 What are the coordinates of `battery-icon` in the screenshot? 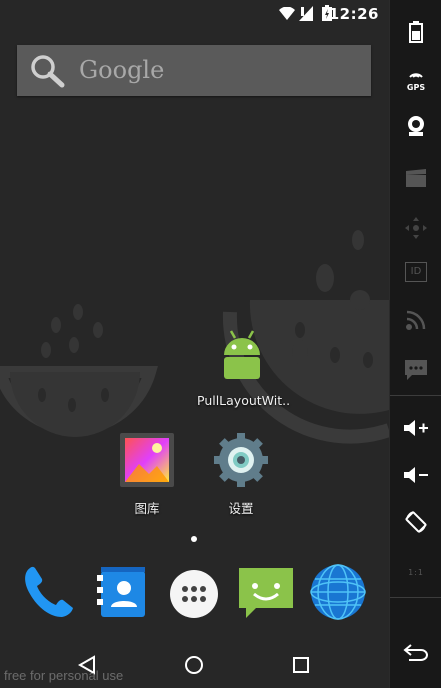 It's located at (416, 32).